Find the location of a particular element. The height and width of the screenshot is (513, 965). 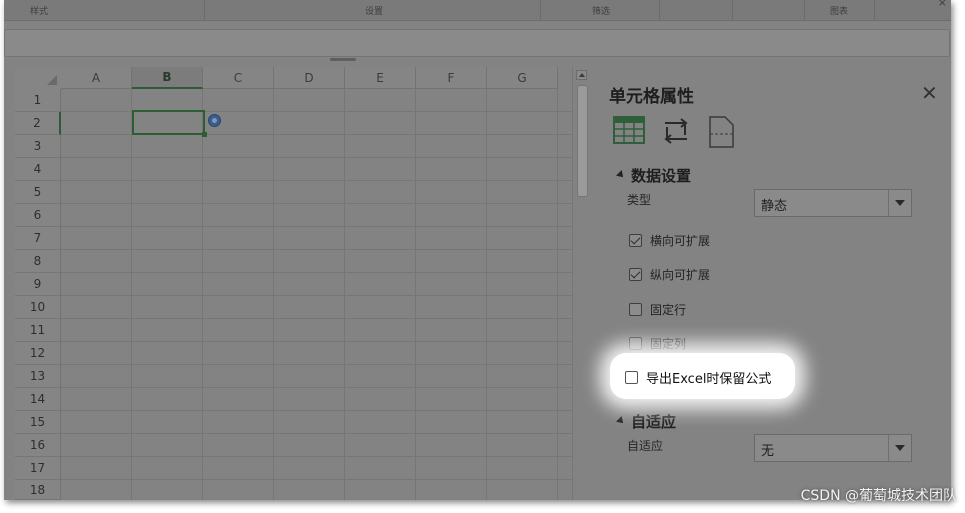

scroll-up-icon is located at coordinates (581, 75).